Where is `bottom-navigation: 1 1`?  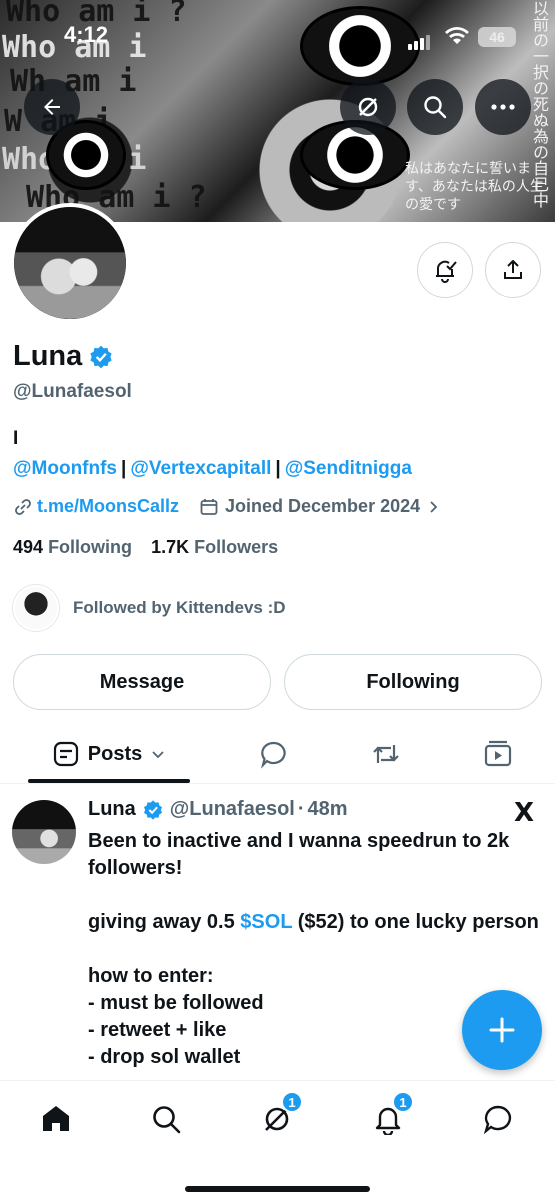
bottom-navigation: 1 1 is located at coordinates (277, 1140).